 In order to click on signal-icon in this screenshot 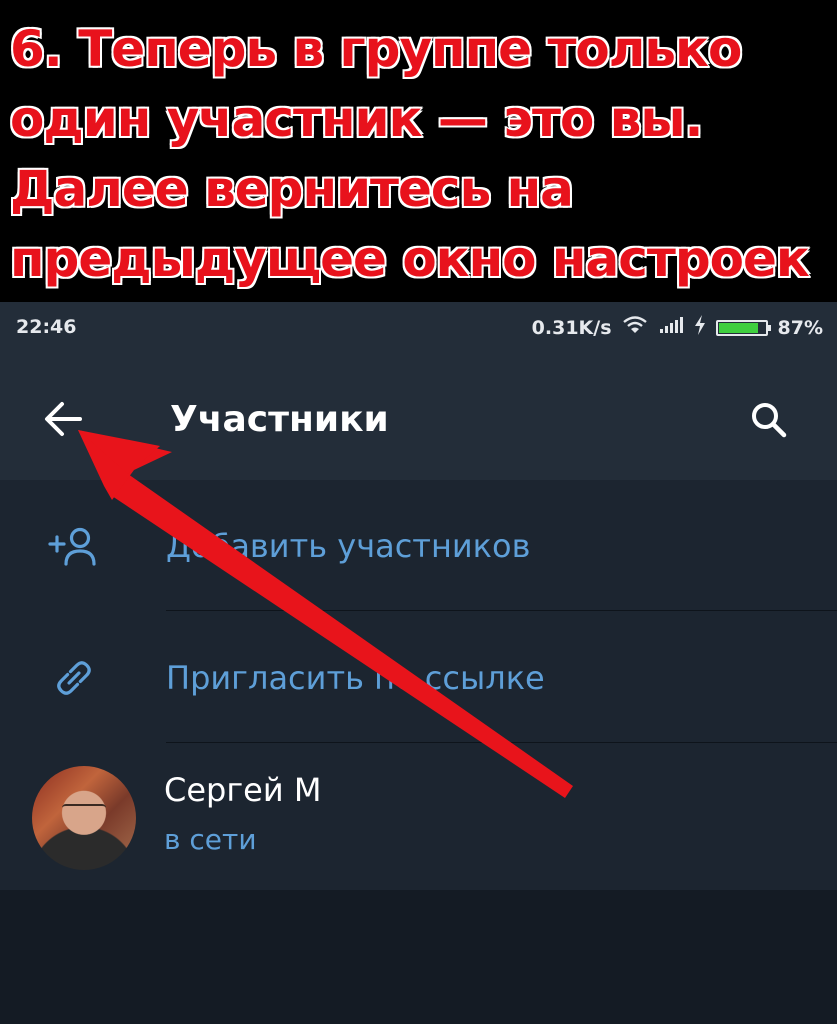, I will do `click(671, 327)`.